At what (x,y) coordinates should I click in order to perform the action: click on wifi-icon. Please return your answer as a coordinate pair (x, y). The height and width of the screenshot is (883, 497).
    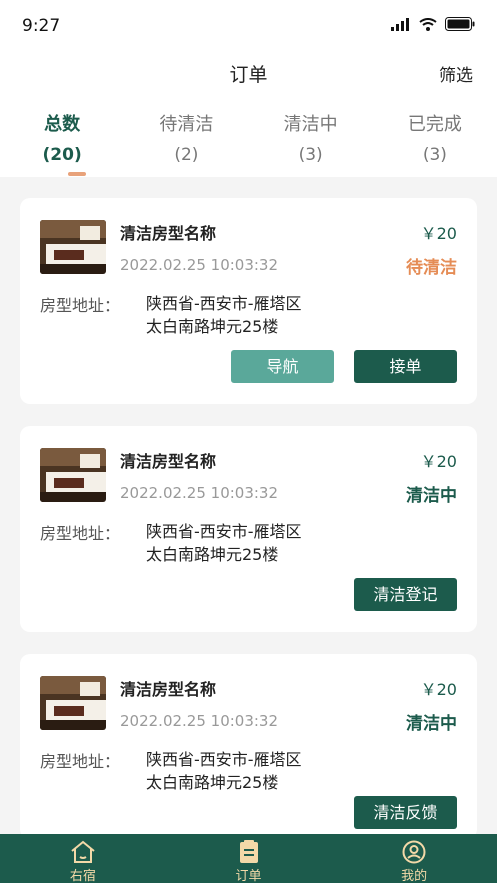
    Looking at the image, I should click on (428, 24).